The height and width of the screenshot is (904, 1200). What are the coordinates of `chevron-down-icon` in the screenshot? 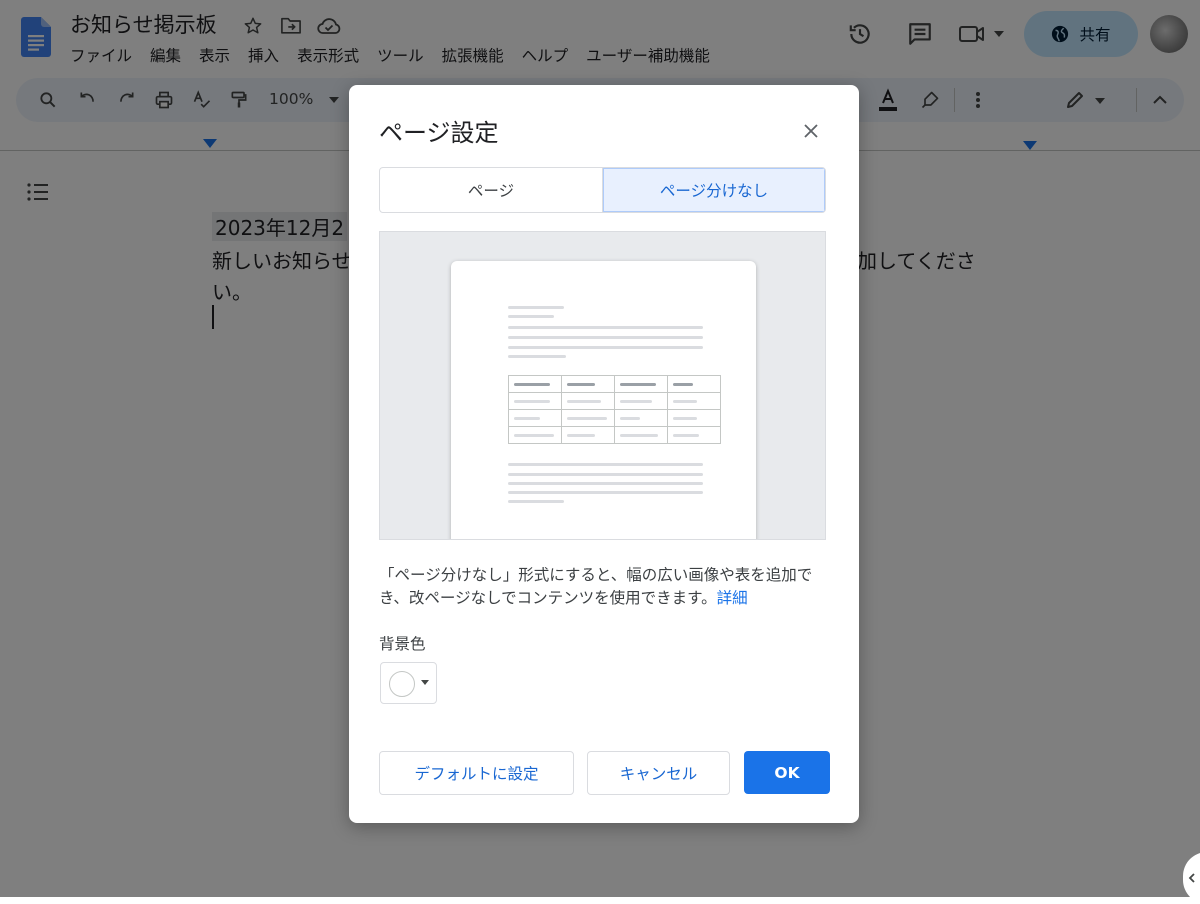 It's located at (425, 682).